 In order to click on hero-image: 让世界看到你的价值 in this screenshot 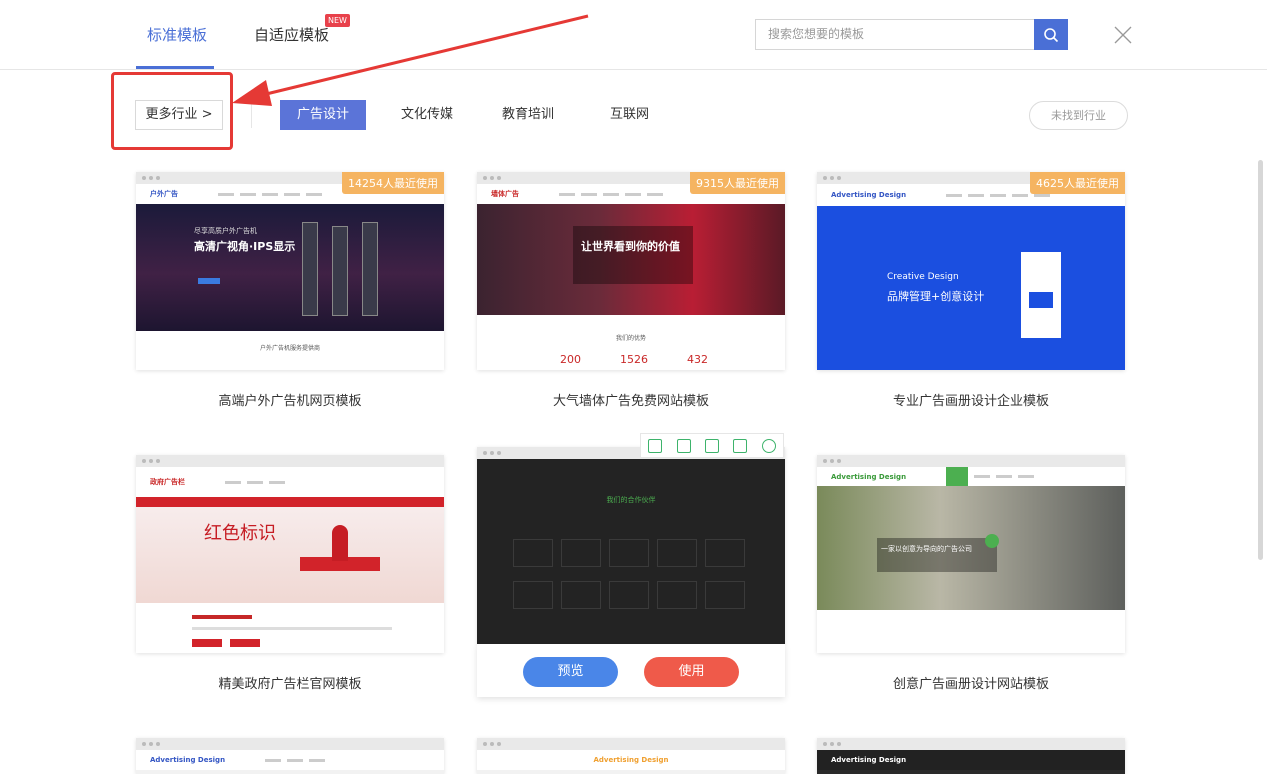, I will do `click(631, 259)`.